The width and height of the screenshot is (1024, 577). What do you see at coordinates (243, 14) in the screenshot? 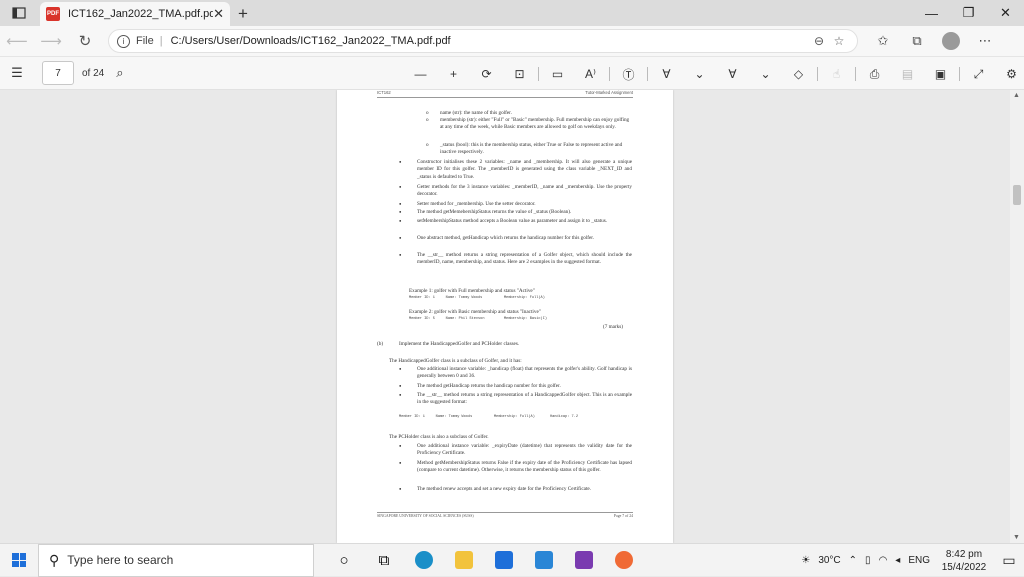
I see `new-tab-button: +` at bounding box center [243, 14].